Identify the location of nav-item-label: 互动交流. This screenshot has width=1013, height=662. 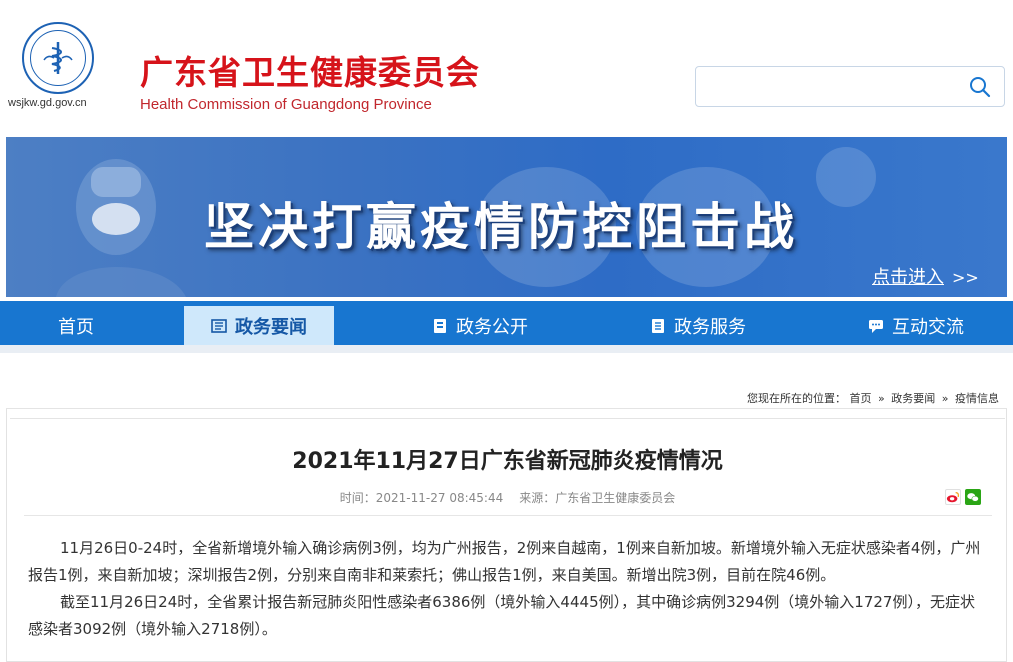
(928, 327).